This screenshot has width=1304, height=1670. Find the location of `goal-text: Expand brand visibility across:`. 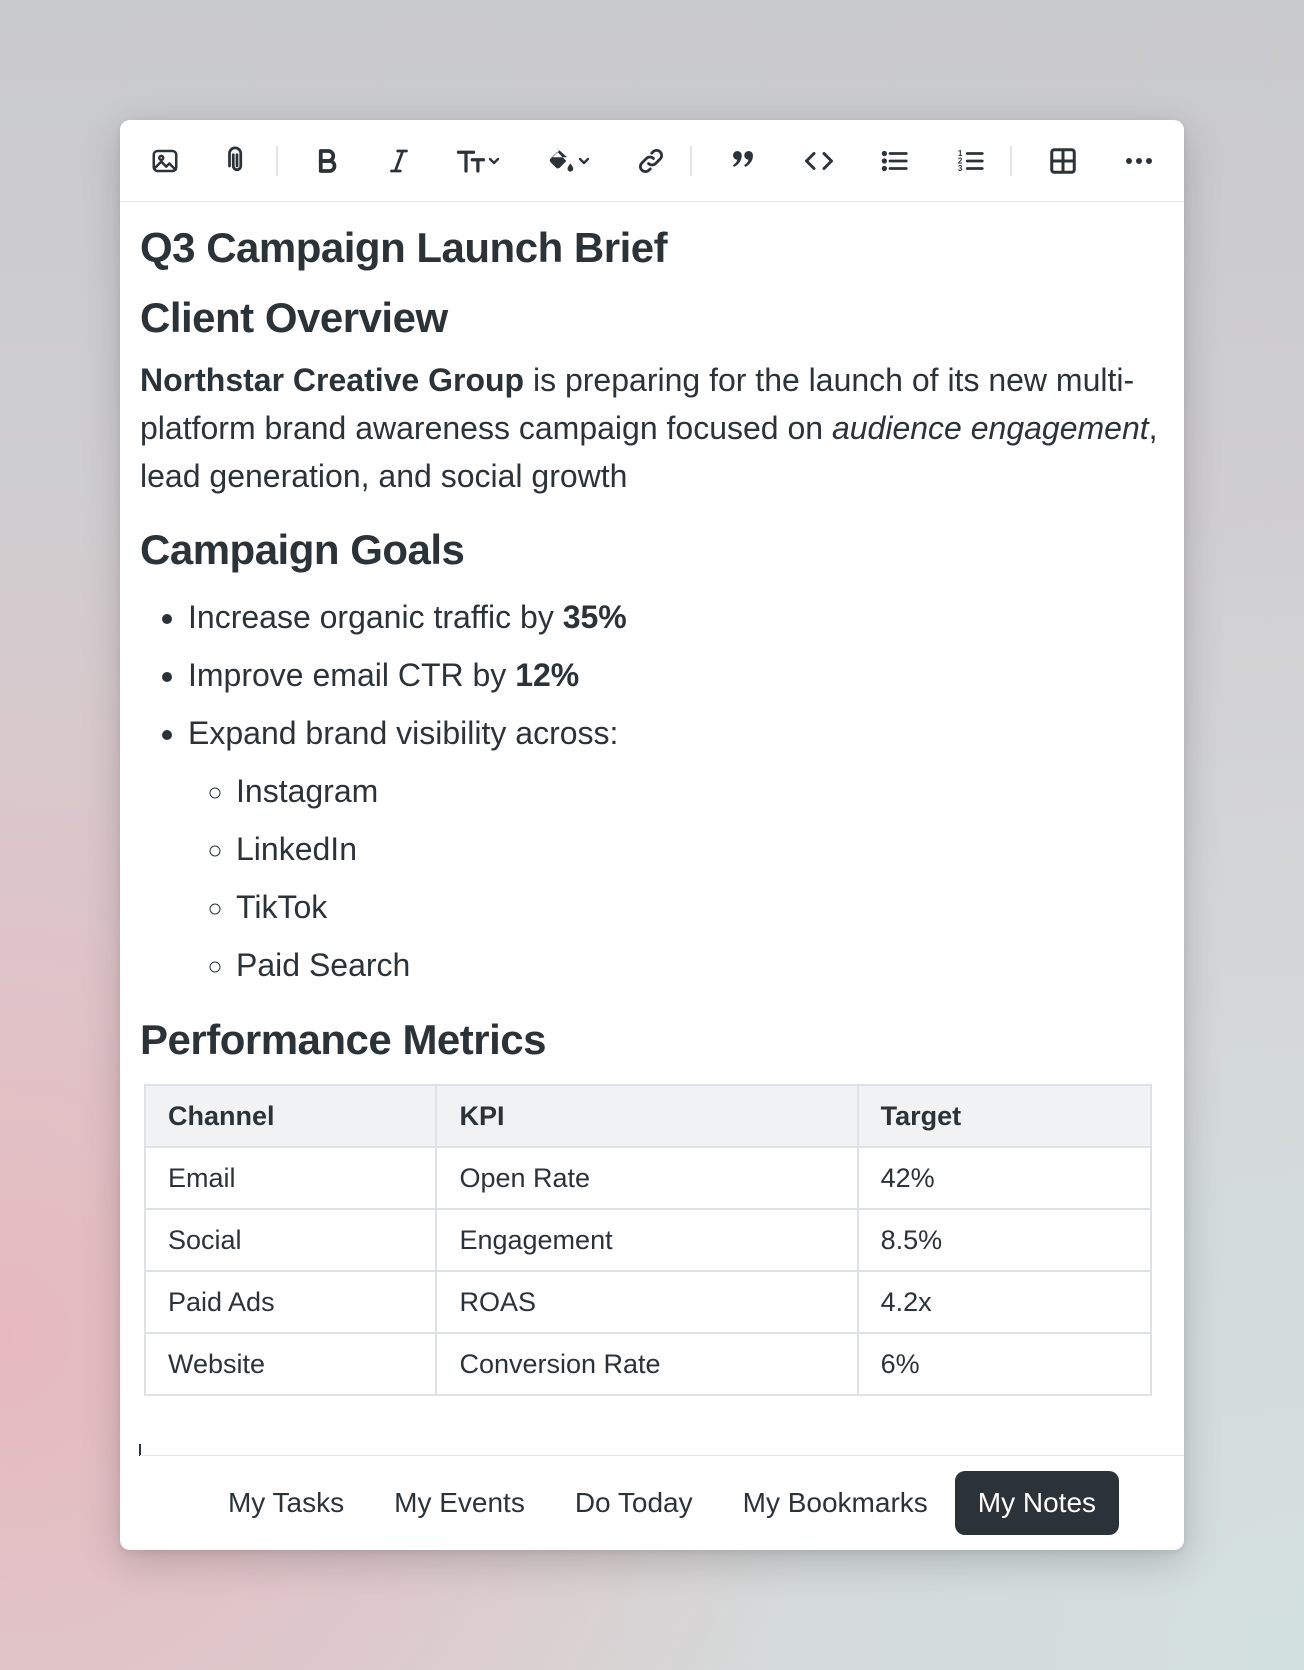

goal-text: Expand brand visibility across: is located at coordinates (403, 733).